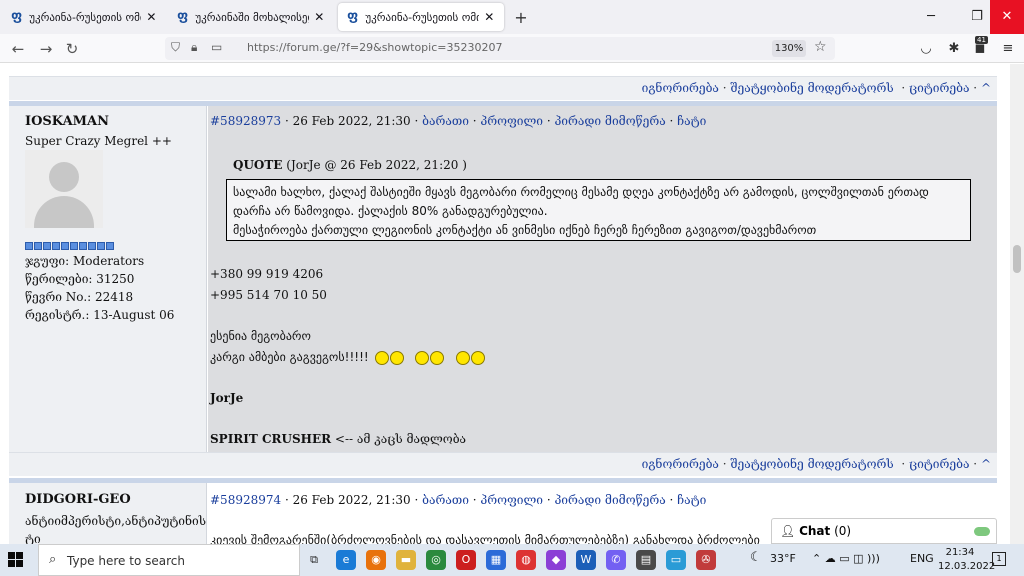  I want to click on chat-count: (0), so click(843, 531).